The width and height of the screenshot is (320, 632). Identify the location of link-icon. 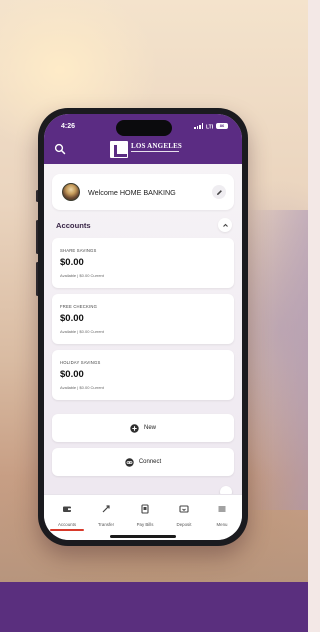
(129, 462).